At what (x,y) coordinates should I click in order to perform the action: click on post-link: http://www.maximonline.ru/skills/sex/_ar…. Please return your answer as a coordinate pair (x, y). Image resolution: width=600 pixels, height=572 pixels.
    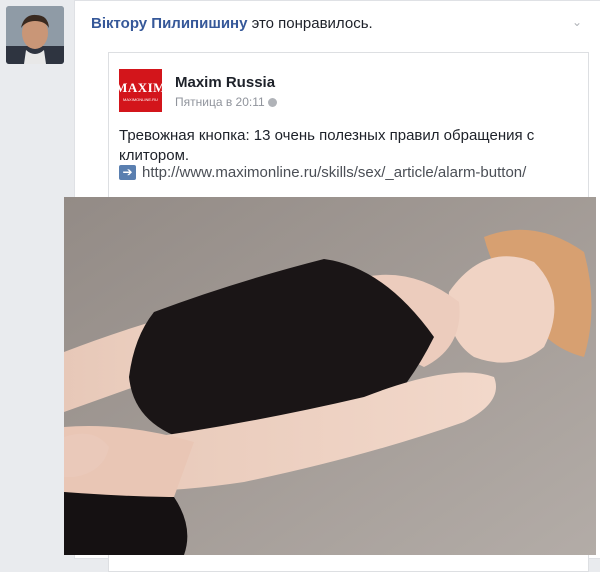
    Looking at the image, I should click on (334, 172).